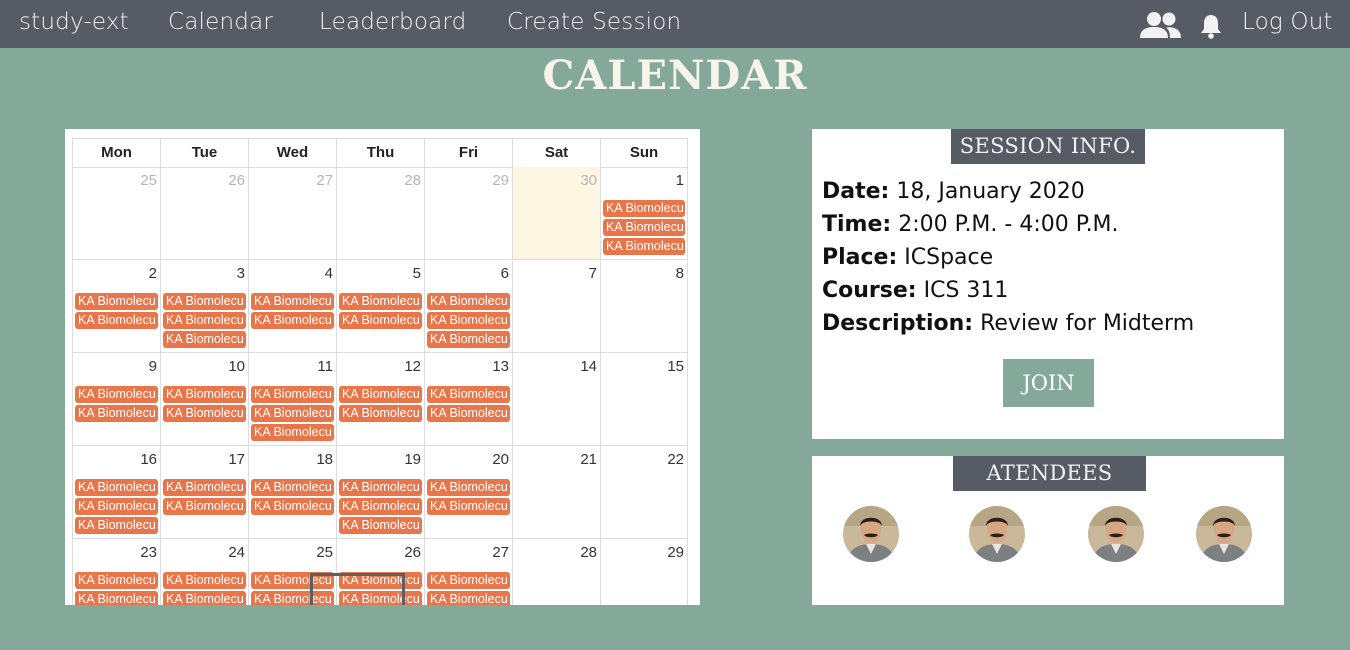  What do you see at coordinates (1211, 26) in the screenshot?
I see `bell-icon` at bounding box center [1211, 26].